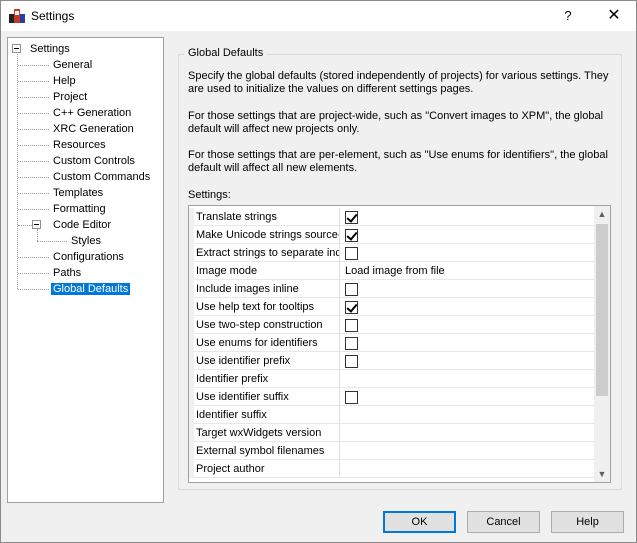  What do you see at coordinates (568, 16) in the screenshot?
I see `help-title-button: ?` at bounding box center [568, 16].